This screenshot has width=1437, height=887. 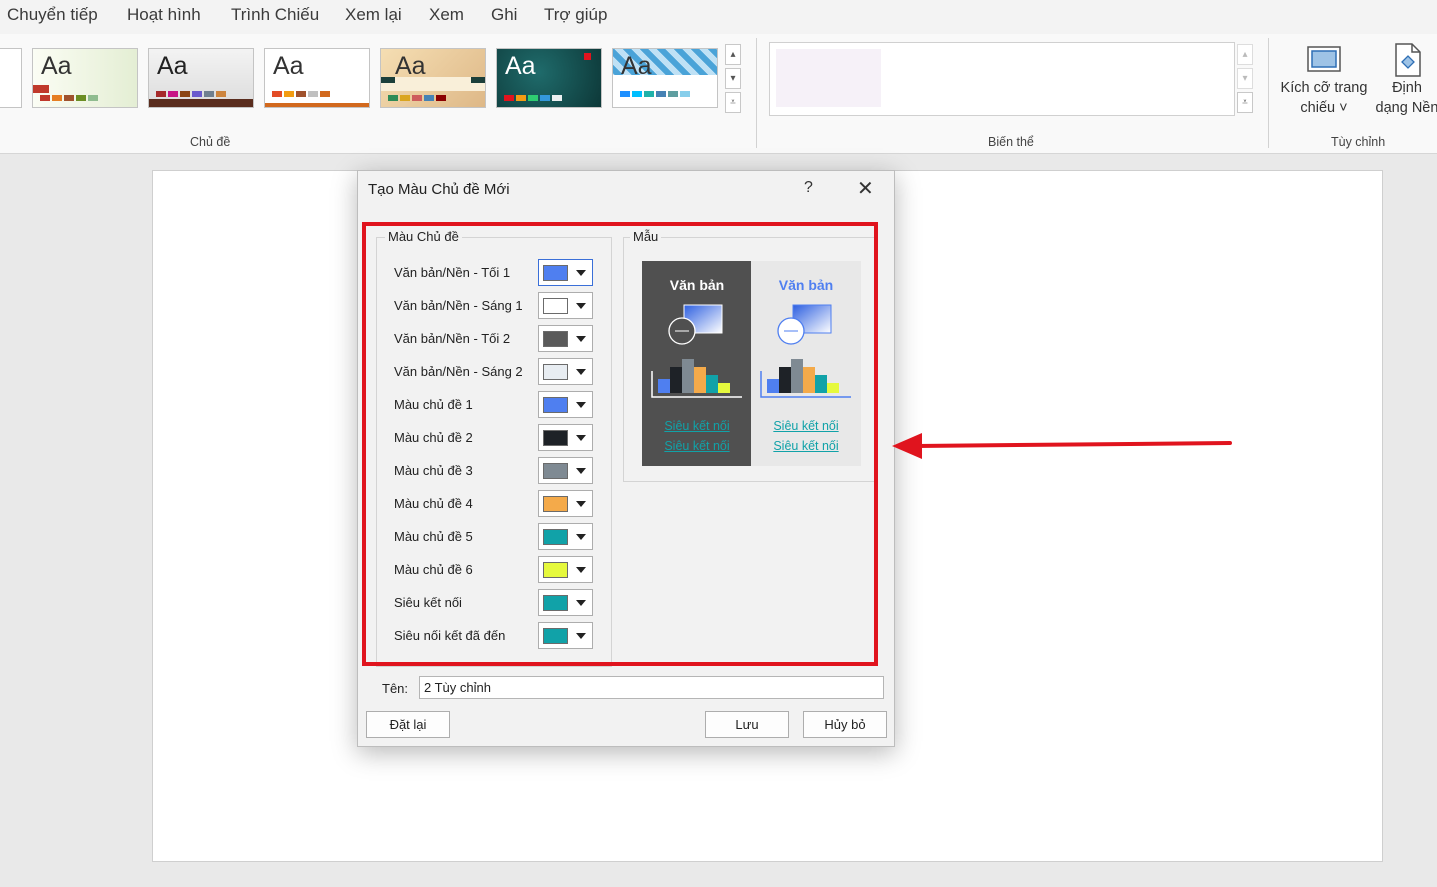 I want to click on name-label: Tên:, so click(x=395, y=688).